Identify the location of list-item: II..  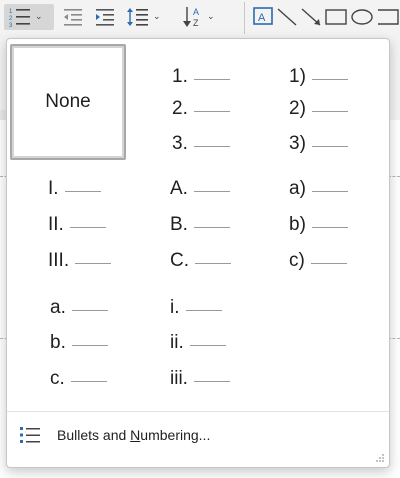
(68, 225).